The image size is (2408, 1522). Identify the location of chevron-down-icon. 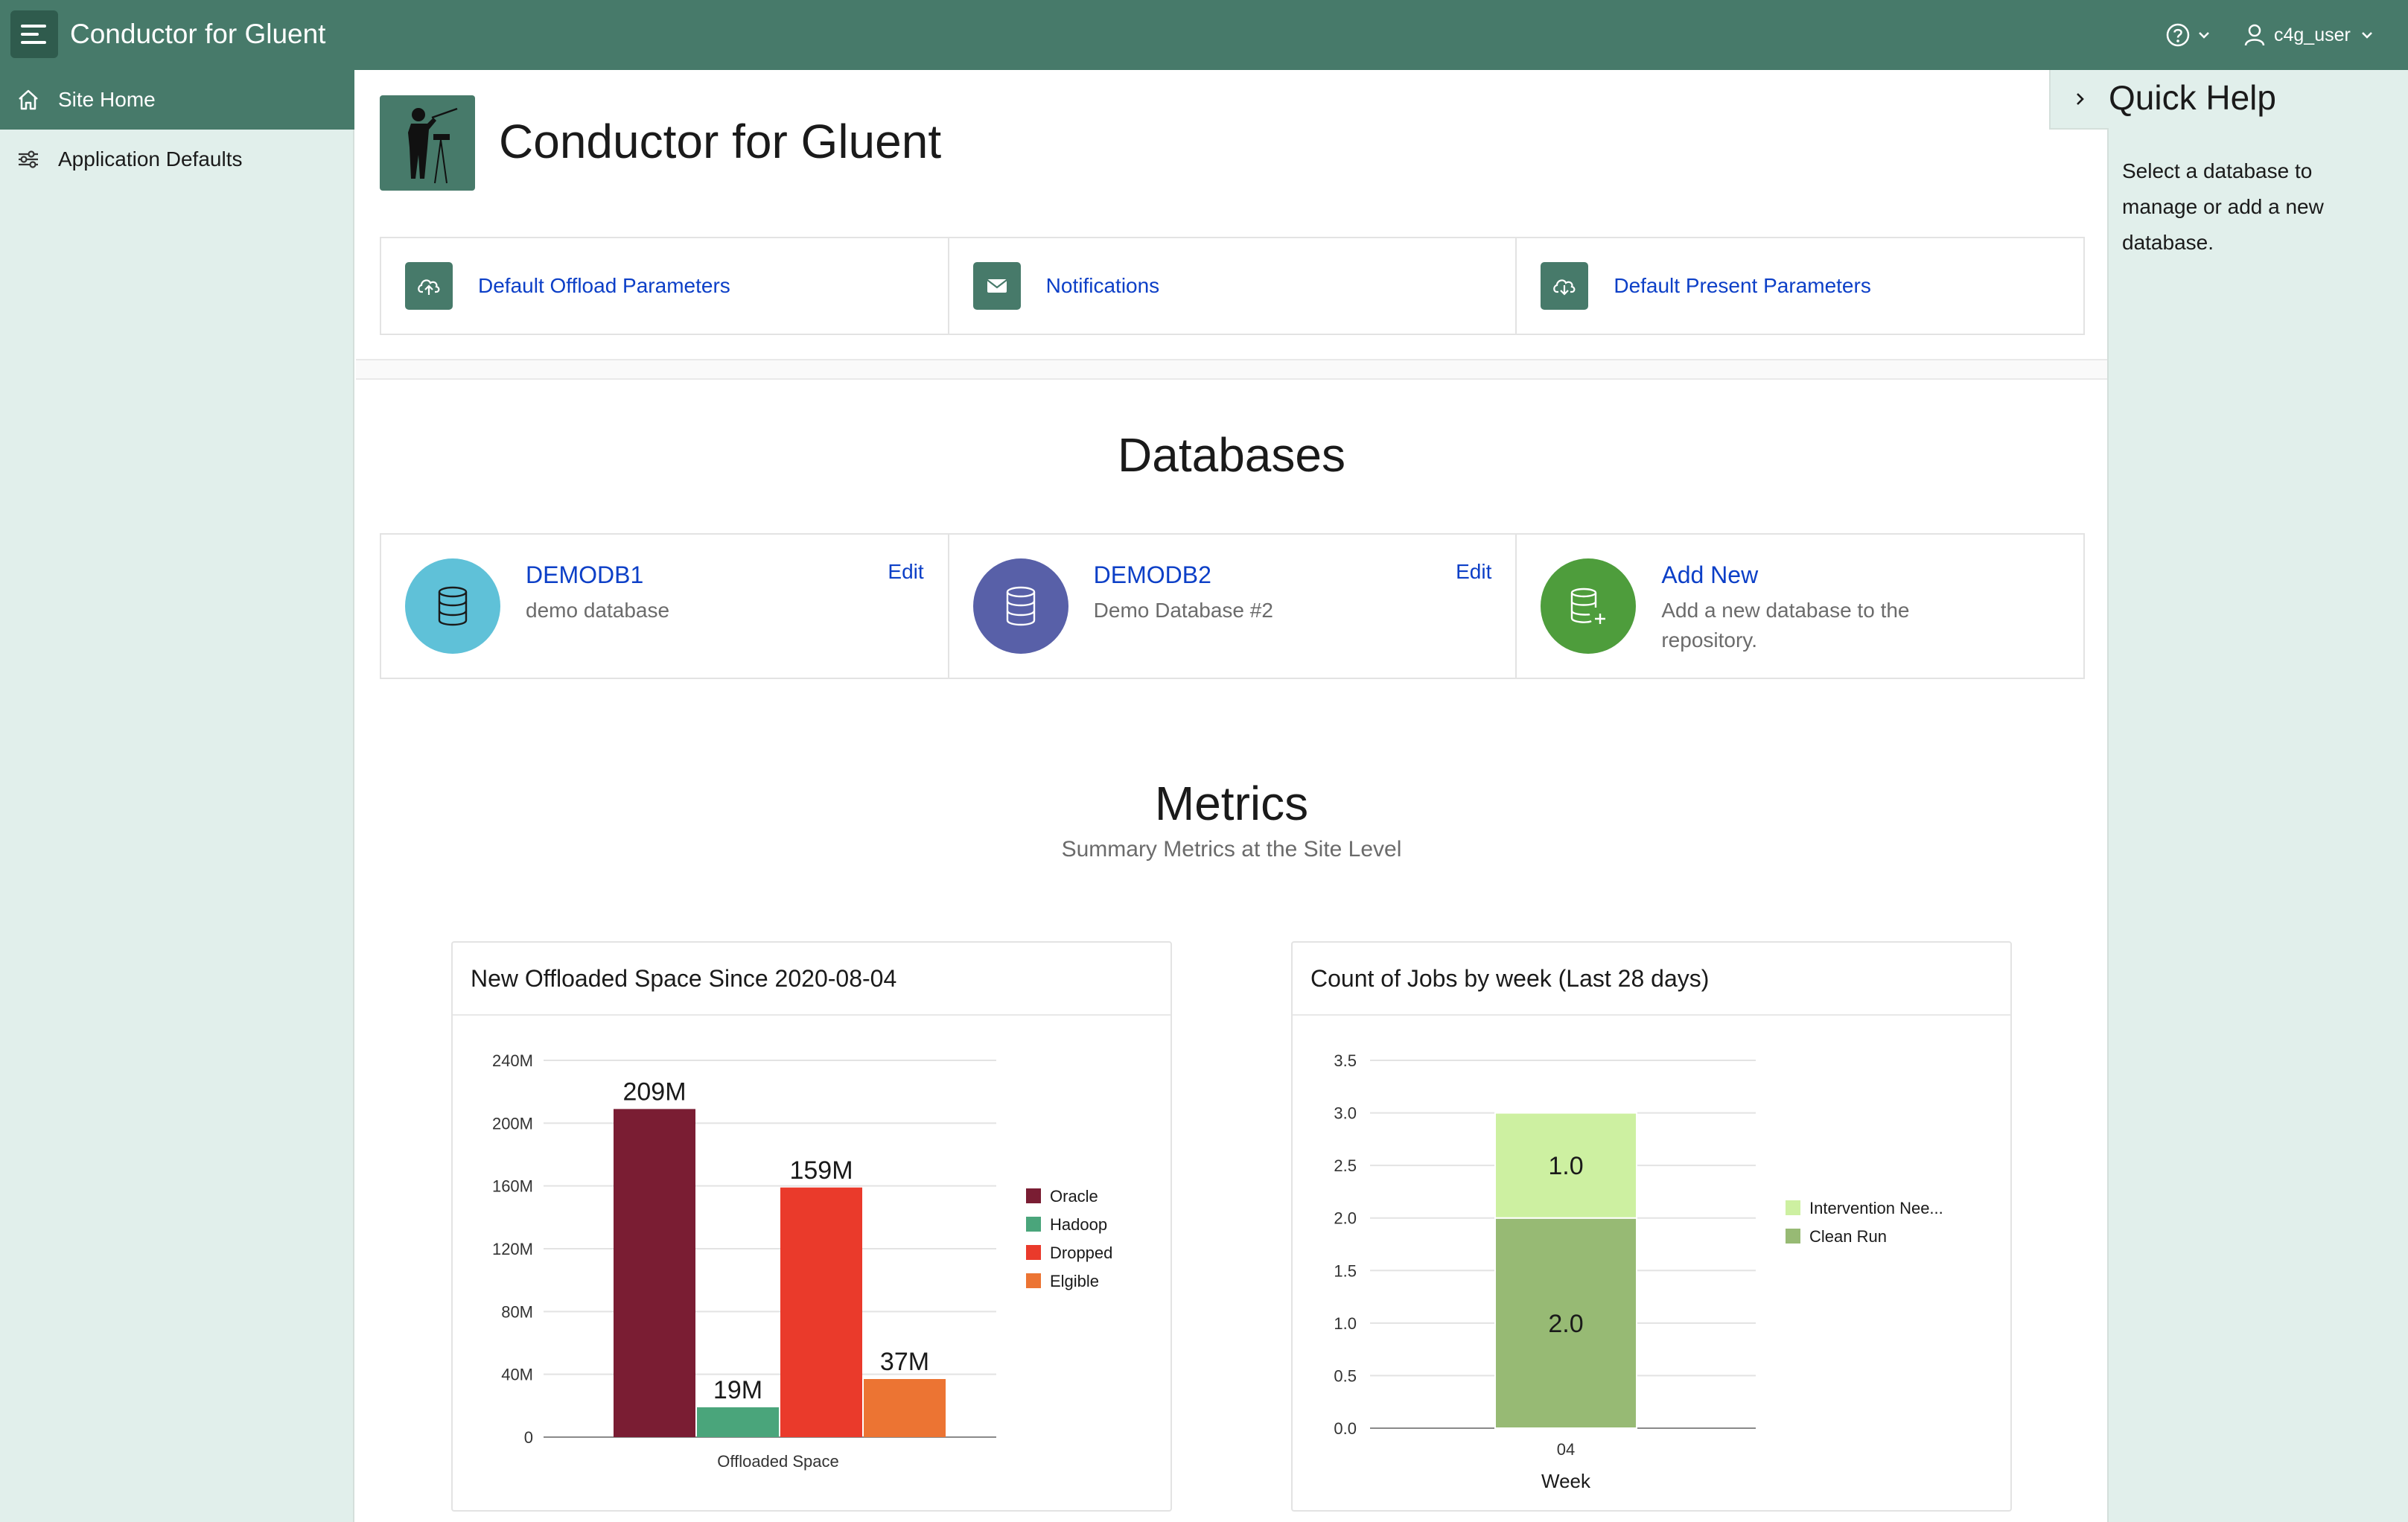
(2204, 35).